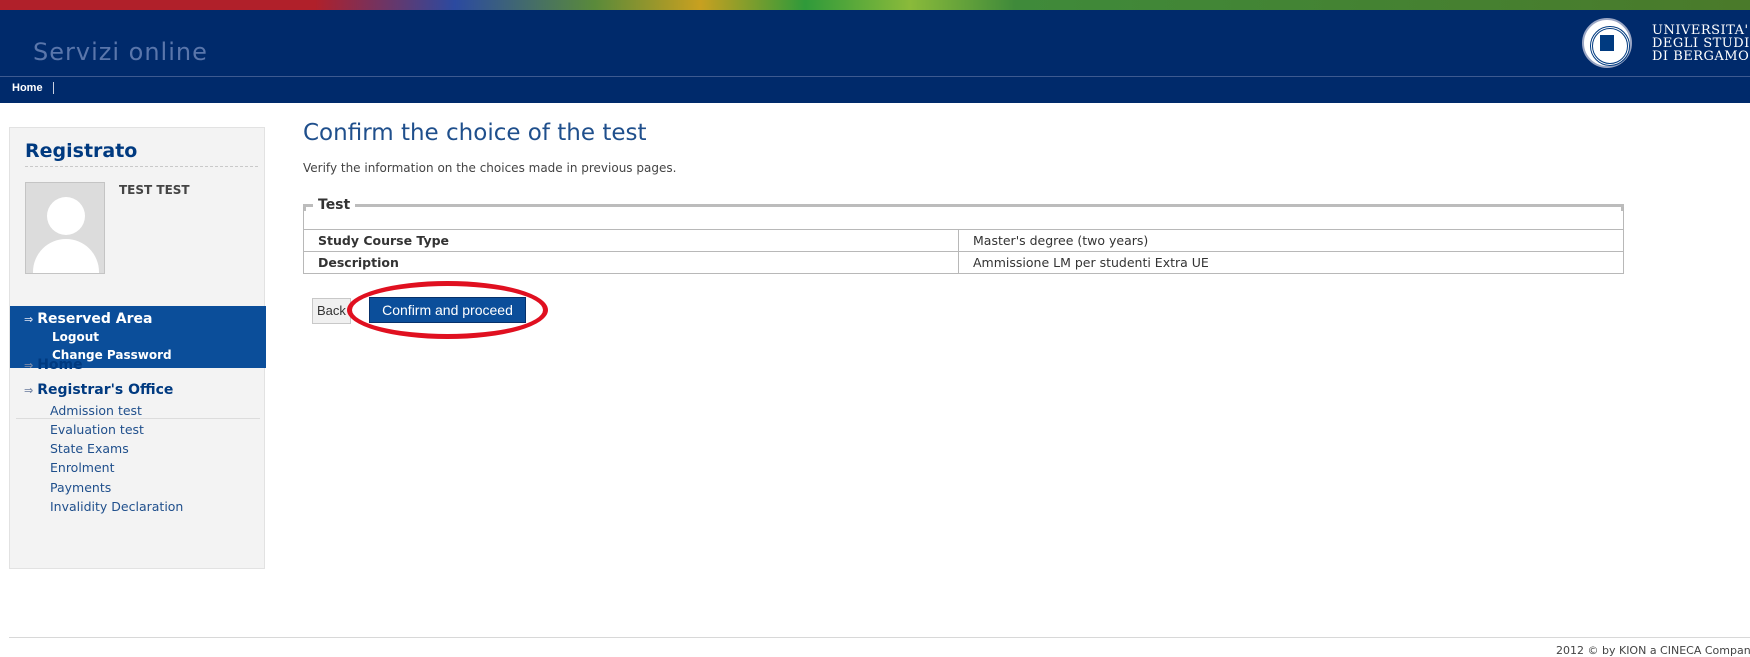 This screenshot has width=1750, height=657. I want to click on avatar-head, so click(66, 216).